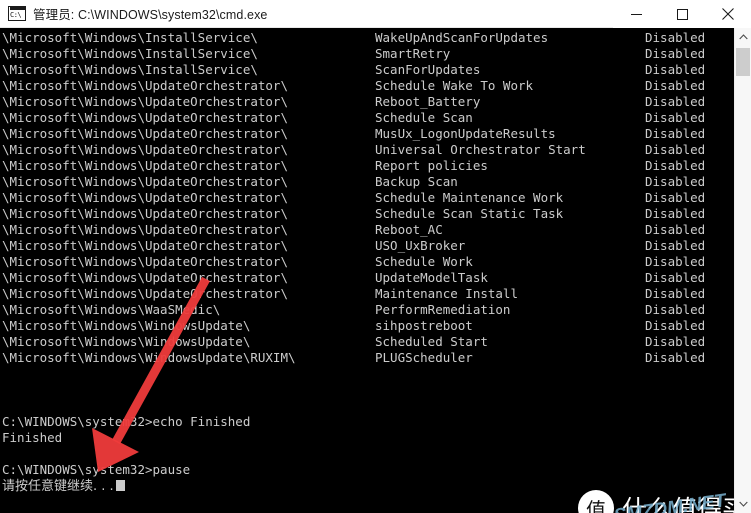 The height and width of the screenshot is (513, 751). What do you see at coordinates (480, 149) in the screenshot?
I see `task-name: Universal Orchestrator Start` at bounding box center [480, 149].